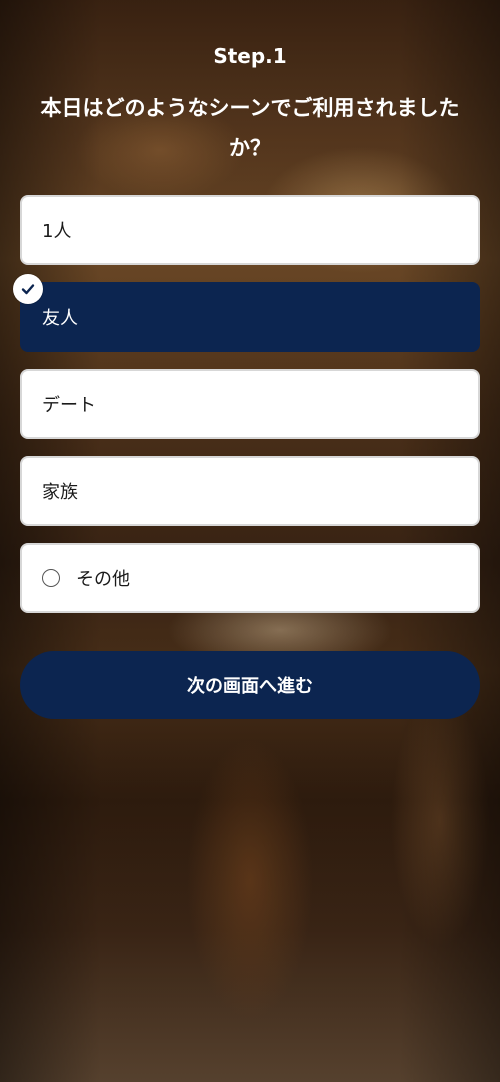 This screenshot has width=500, height=1082. What do you see at coordinates (57, 231) in the screenshot?
I see `option-label: 1人` at bounding box center [57, 231].